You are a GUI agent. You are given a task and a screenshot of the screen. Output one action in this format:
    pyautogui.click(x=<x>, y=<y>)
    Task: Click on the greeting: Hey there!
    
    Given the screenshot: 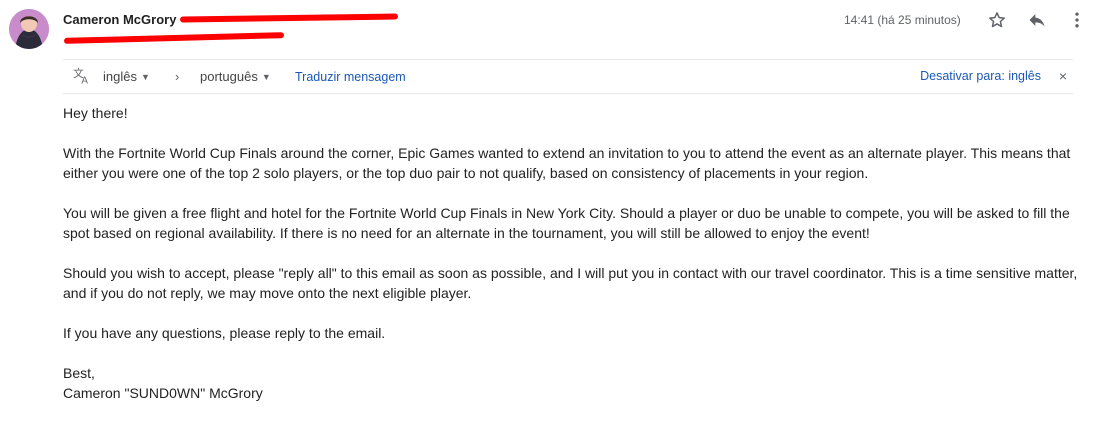 What is the action you would take?
    pyautogui.click(x=95, y=113)
    